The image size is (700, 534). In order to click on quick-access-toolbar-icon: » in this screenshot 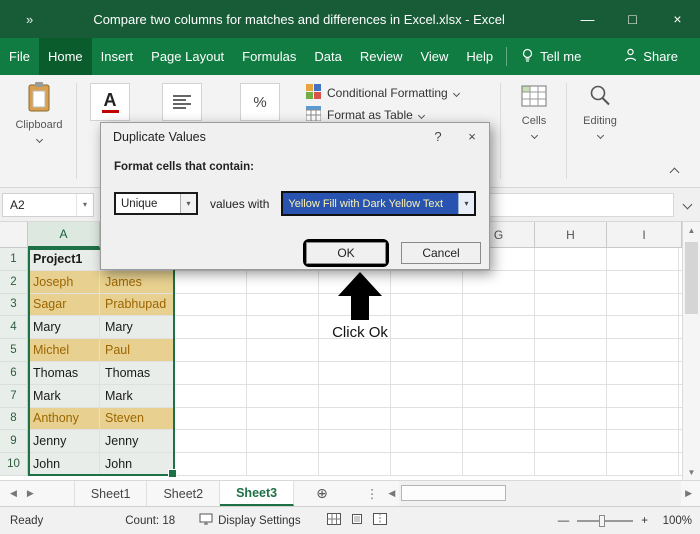, I will do `click(29, 19)`.